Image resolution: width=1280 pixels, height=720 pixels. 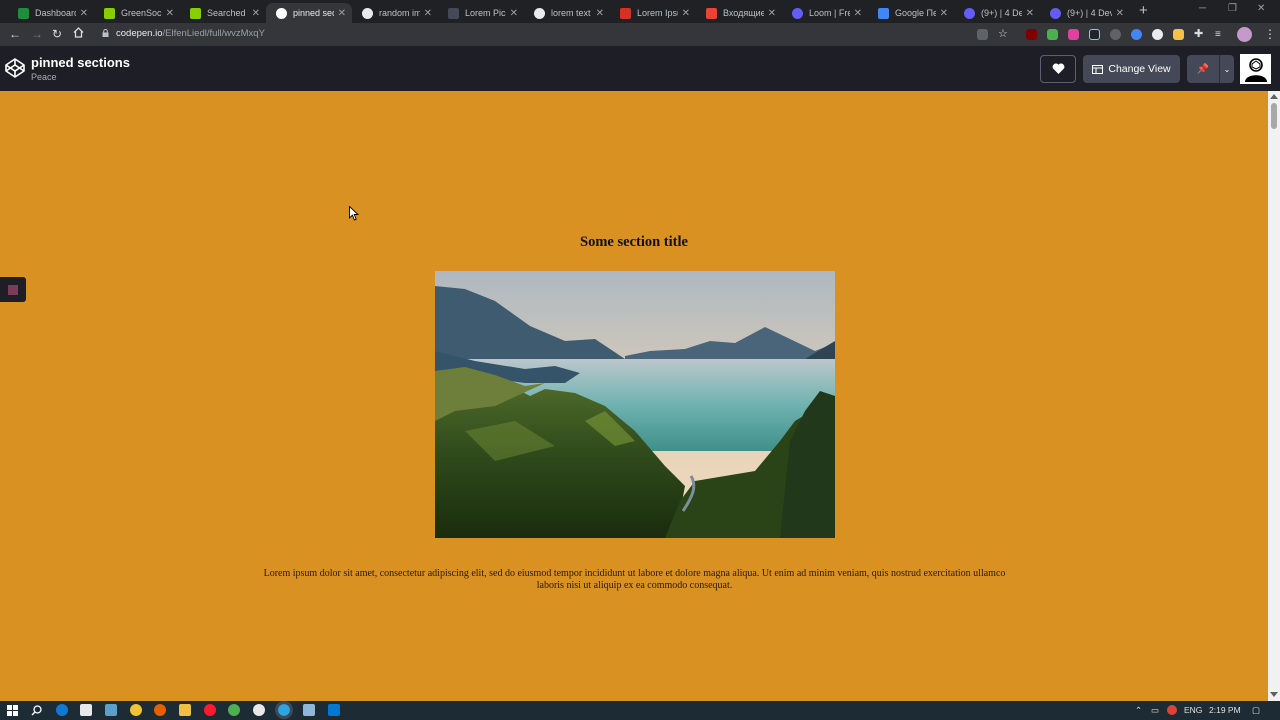 I want to click on pen-author: Peace, so click(x=44, y=77).